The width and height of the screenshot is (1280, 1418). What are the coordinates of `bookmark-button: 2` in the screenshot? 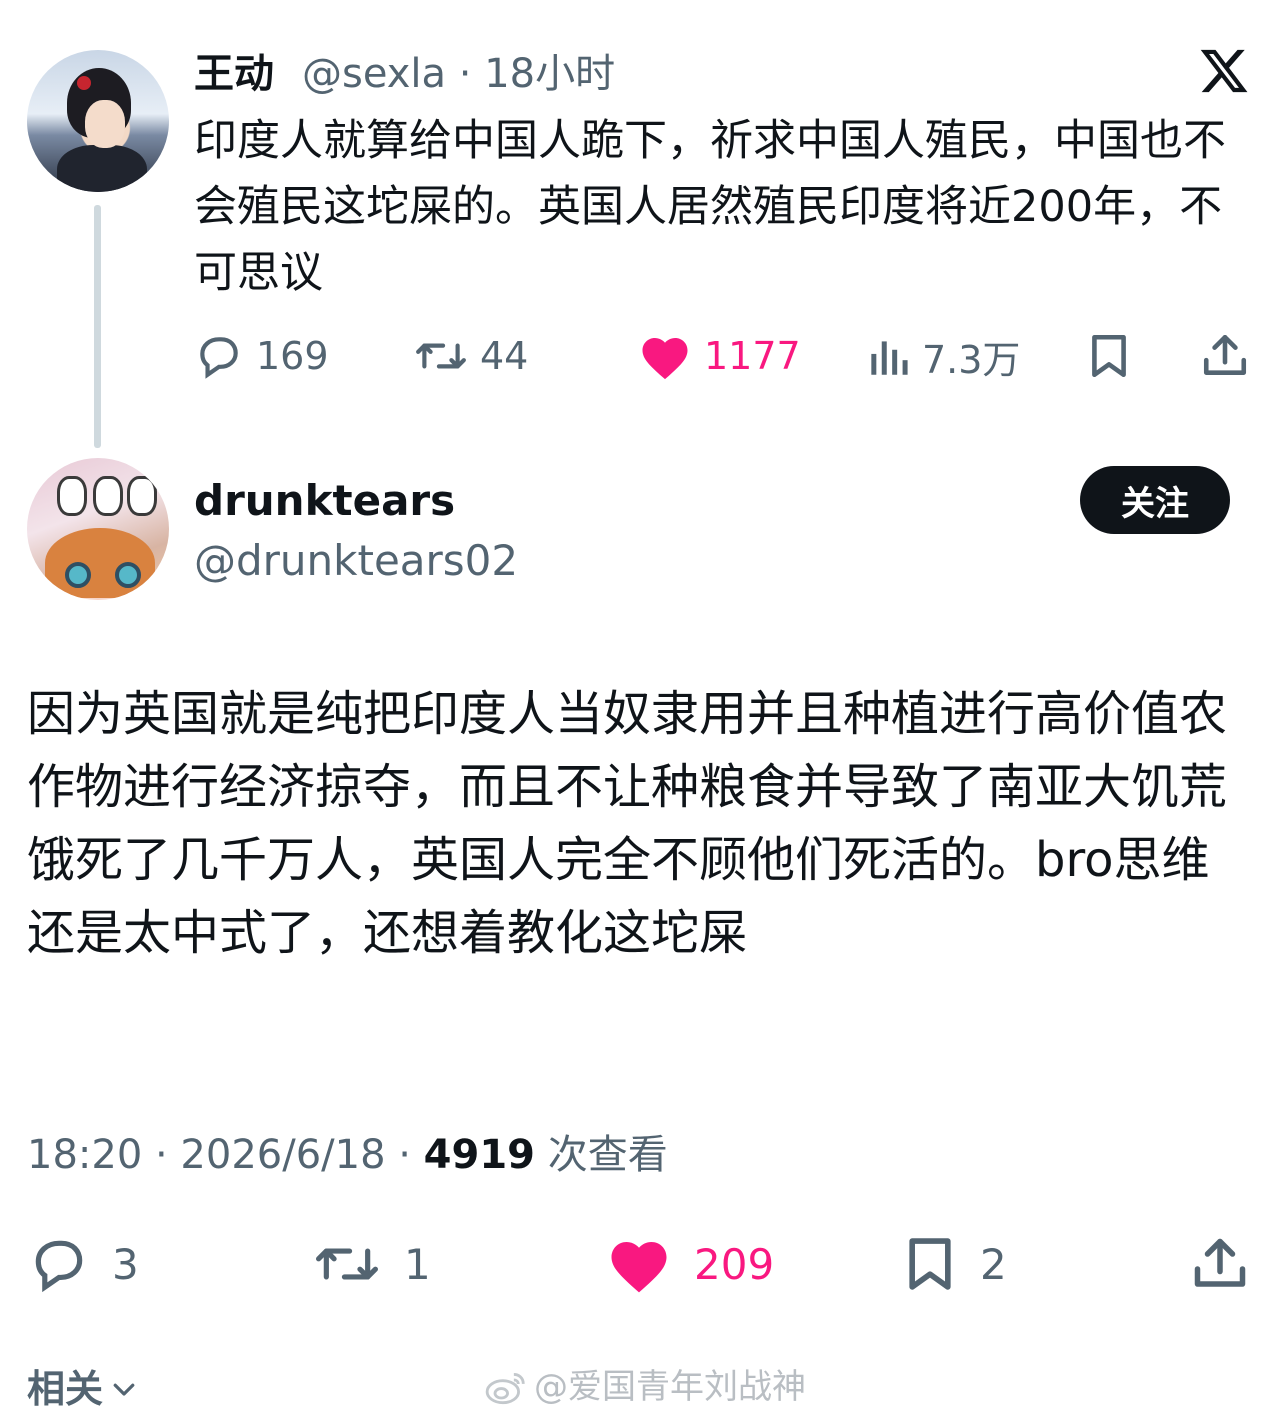 It's located at (954, 1264).